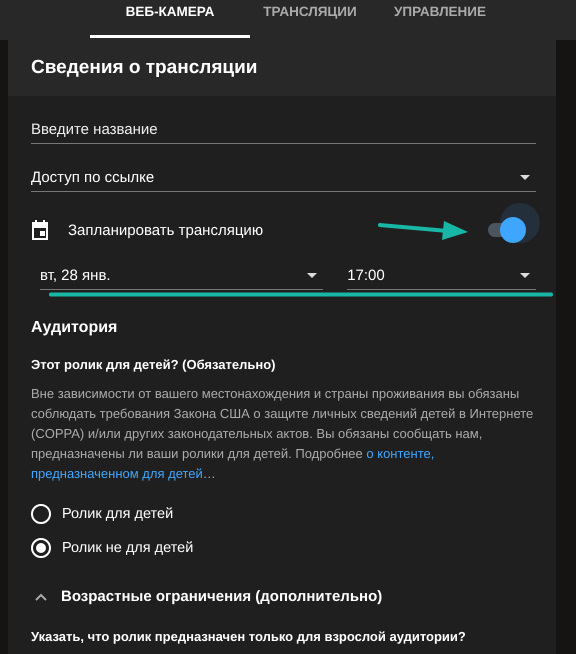 The height and width of the screenshot is (654, 576). I want to click on learn-more-link: о контенте,, so click(400, 453).